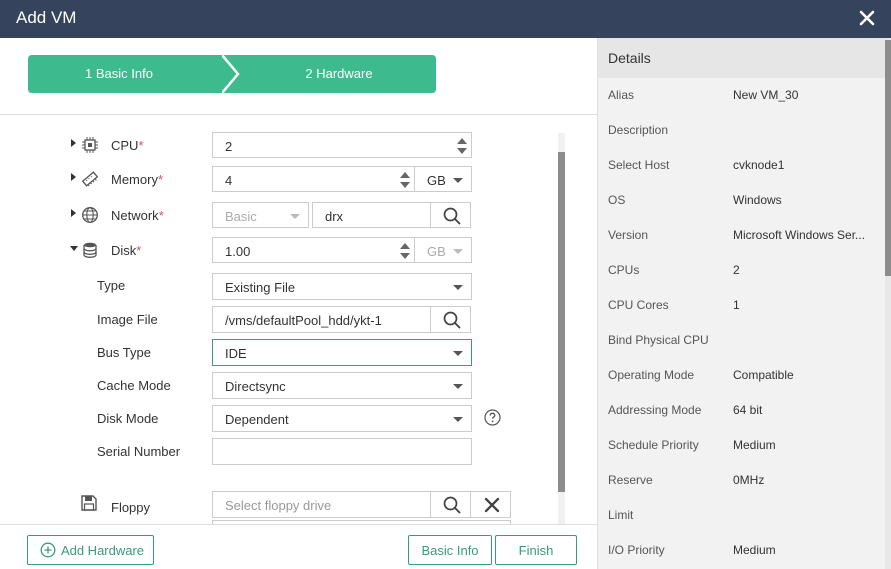 The image size is (891, 569). What do you see at coordinates (111, 285) in the screenshot?
I see `disk-type-label: Type` at bounding box center [111, 285].